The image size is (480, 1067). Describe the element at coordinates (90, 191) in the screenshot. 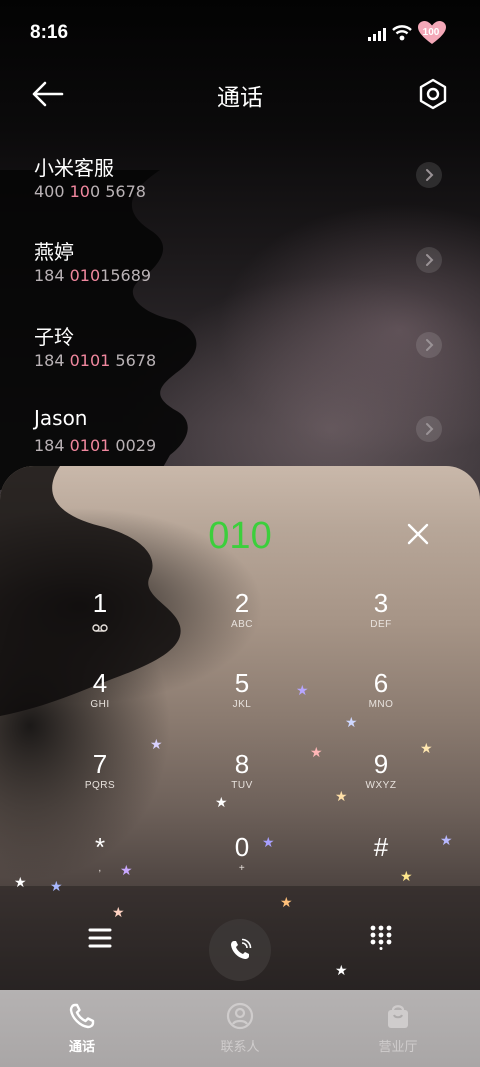

I see `contact-number: 400 100 5678` at that location.